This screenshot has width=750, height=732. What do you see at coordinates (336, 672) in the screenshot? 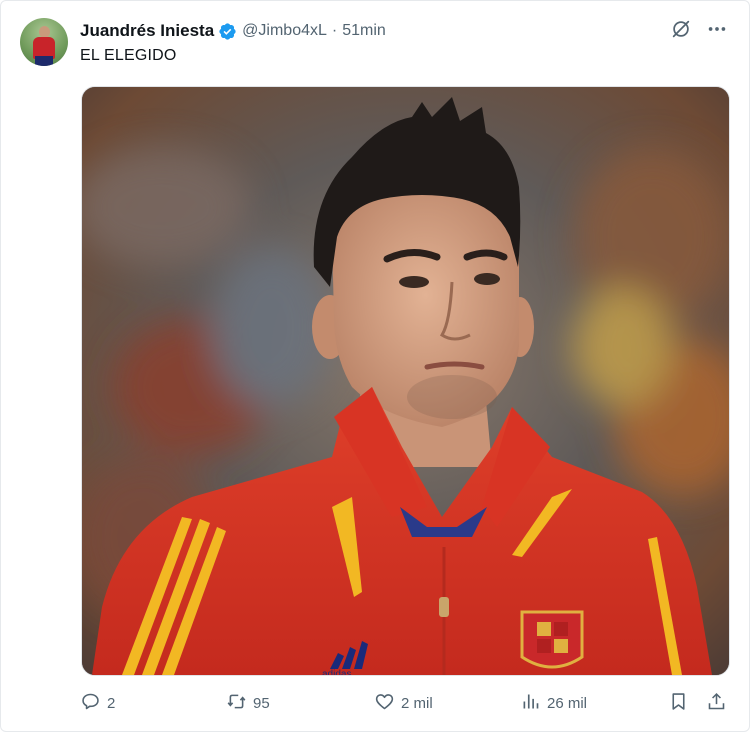
I see `brand-text: adidas` at bounding box center [336, 672].